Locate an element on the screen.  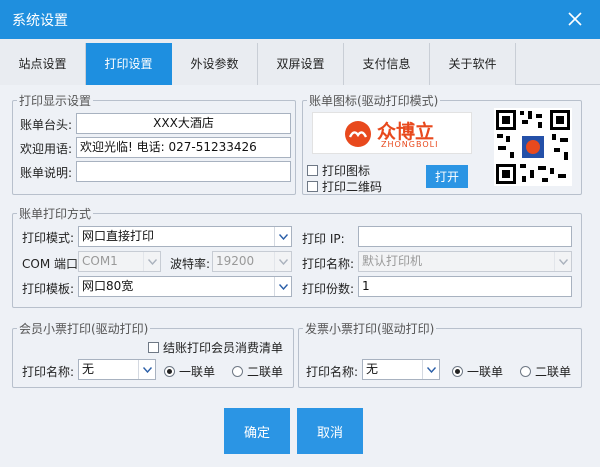
checkout-member-list-checkbox: 结账打印会员消费清单 is located at coordinates (215, 347).